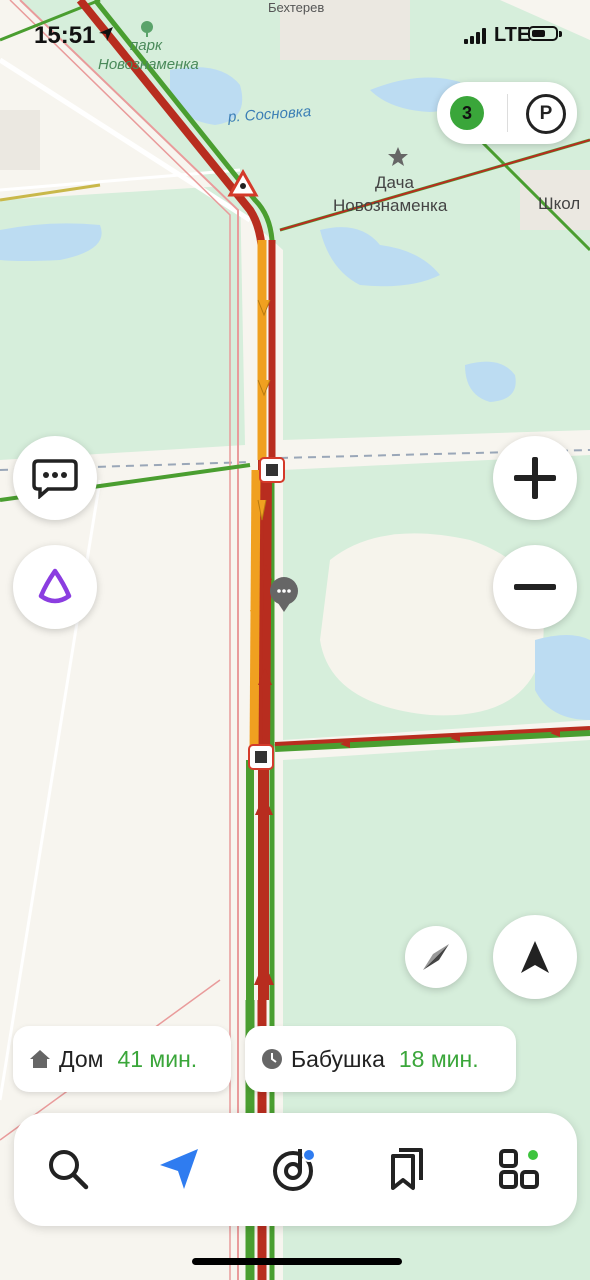  I want to click on home-icon, so click(40, 1059).